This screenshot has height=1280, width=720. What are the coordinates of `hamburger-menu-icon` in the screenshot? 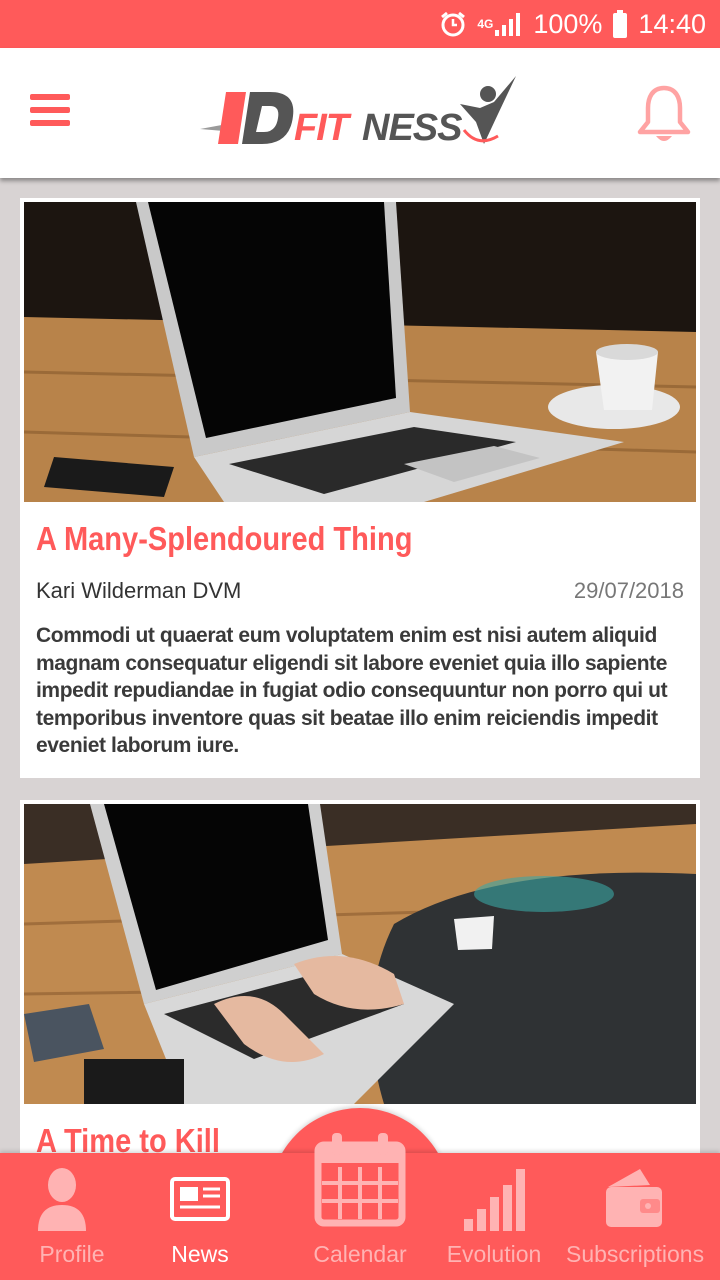 It's located at (50, 111).